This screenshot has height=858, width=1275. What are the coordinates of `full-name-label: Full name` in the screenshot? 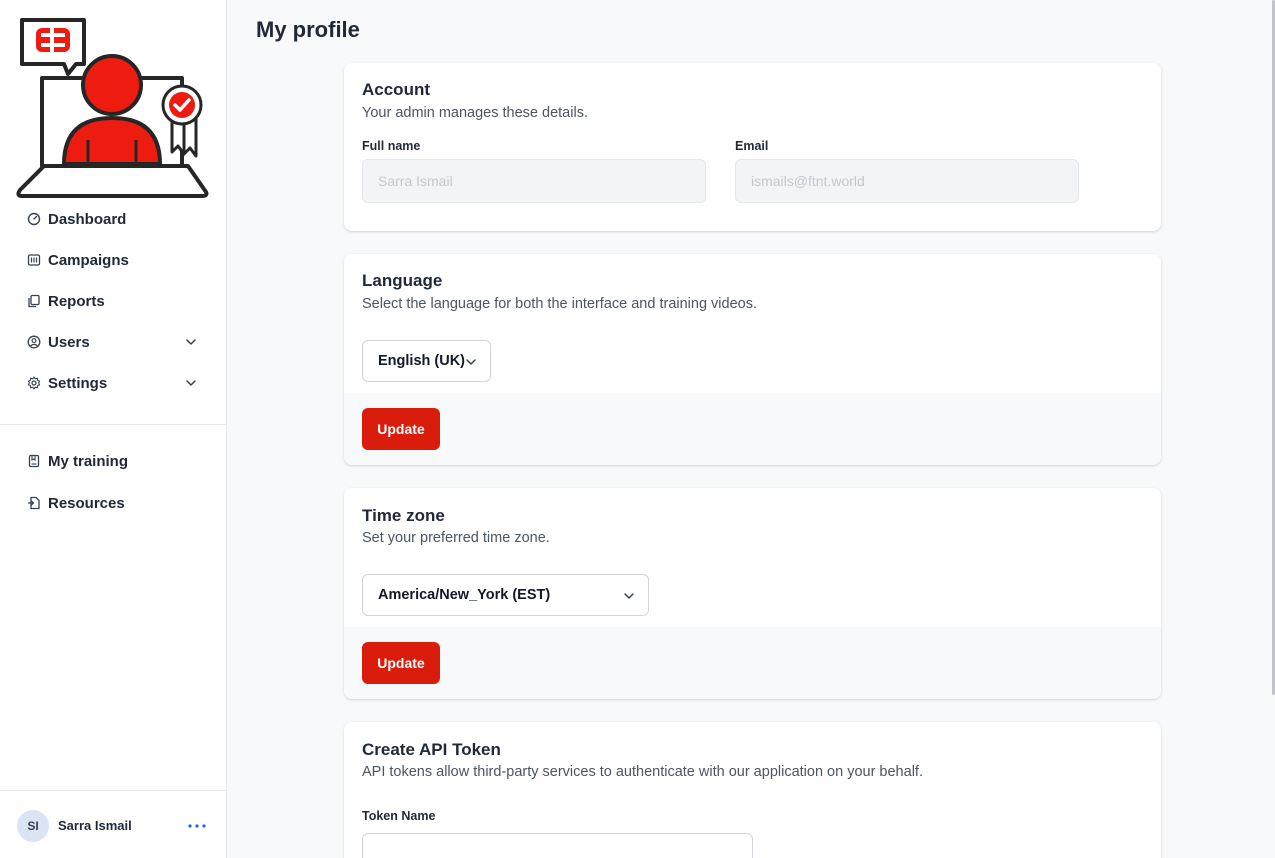 It's located at (391, 146).